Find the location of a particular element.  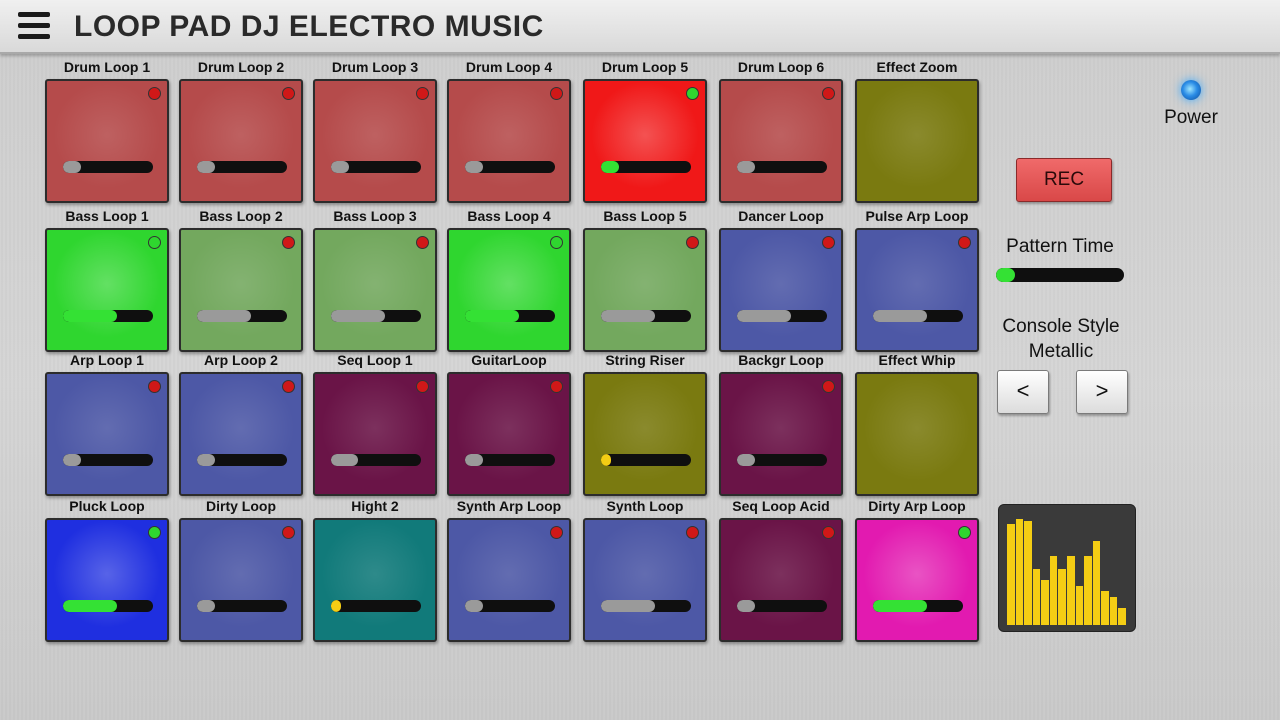

console-style-value: Metallic is located at coordinates (1061, 351).